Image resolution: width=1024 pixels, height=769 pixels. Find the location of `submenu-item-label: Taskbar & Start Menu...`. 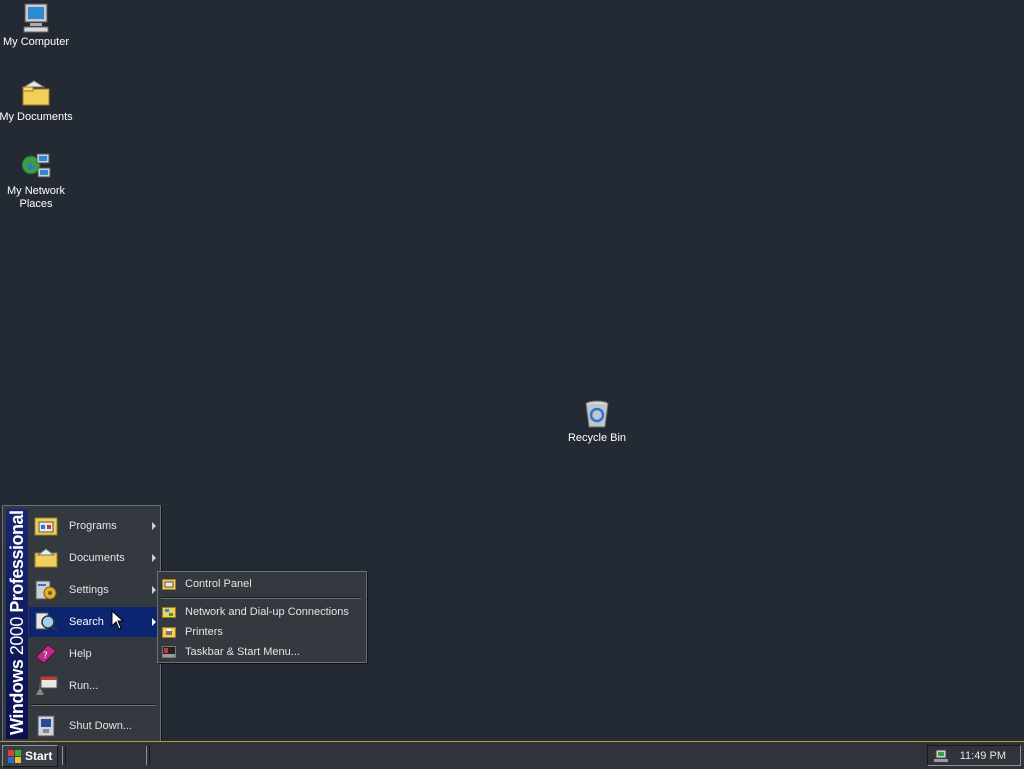

submenu-item-label: Taskbar & Start Menu... is located at coordinates (242, 652).